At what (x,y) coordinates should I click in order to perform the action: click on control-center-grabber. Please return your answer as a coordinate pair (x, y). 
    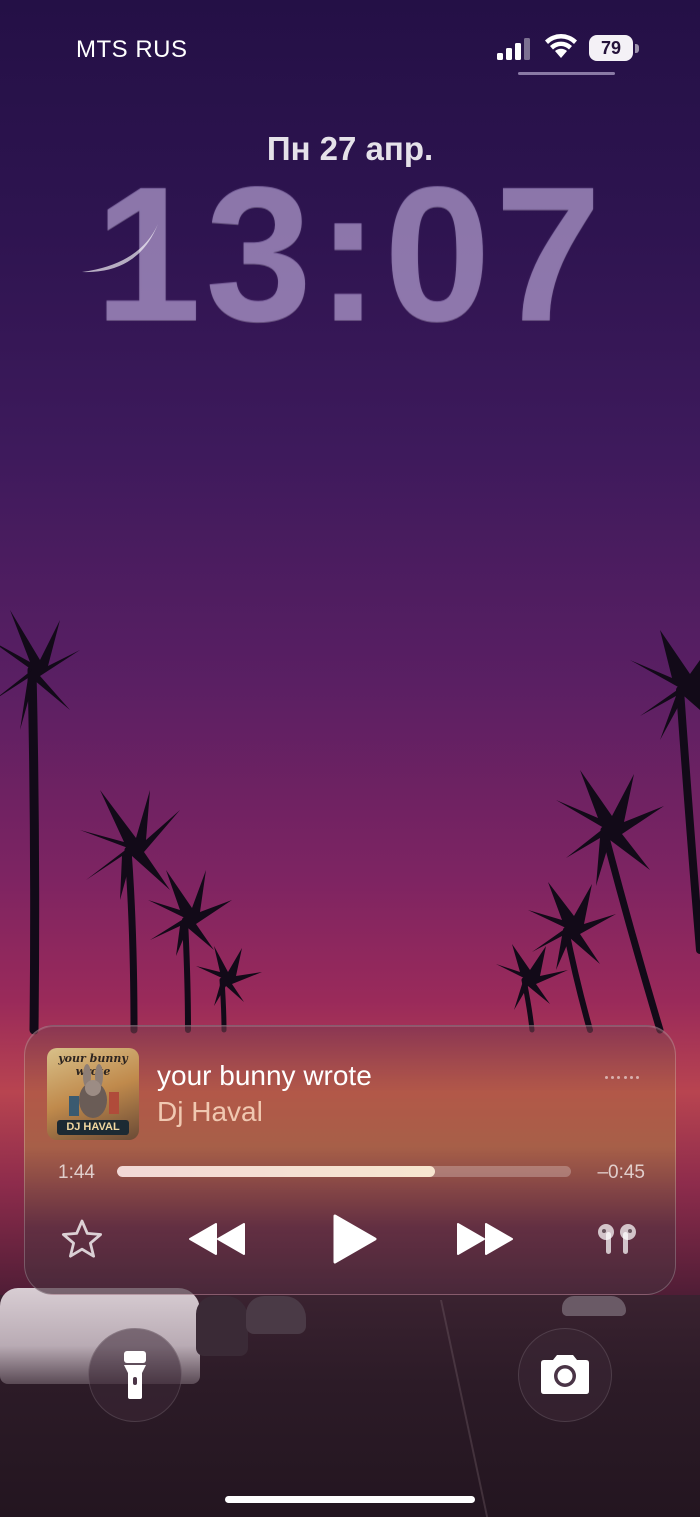
    Looking at the image, I should click on (566, 73).